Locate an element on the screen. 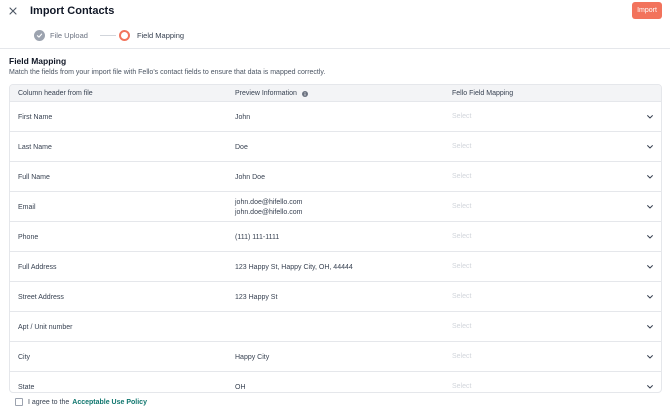 This screenshot has width=670, height=410. preview-value: John Doe is located at coordinates (250, 177).